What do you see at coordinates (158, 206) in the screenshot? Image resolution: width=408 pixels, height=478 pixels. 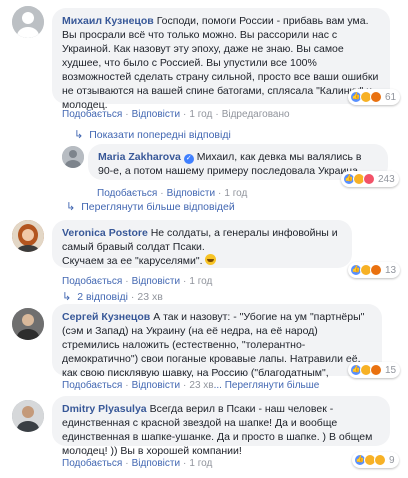 I see `more-replies-label: Переглянути більше відповідей` at bounding box center [158, 206].